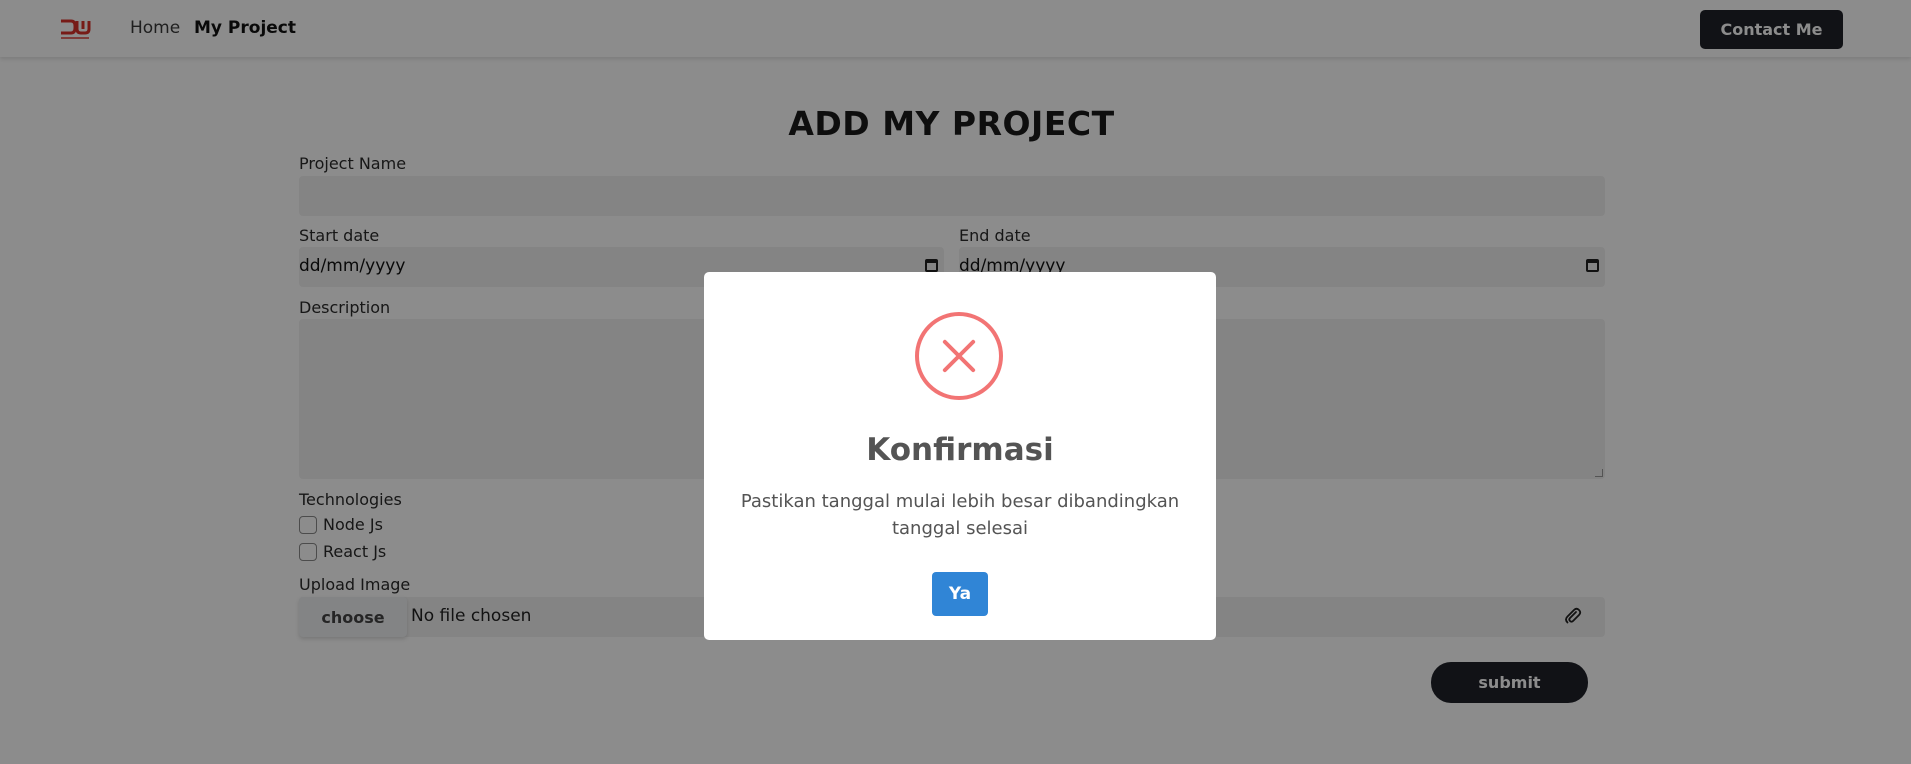 The height and width of the screenshot is (764, 1911). What do you see at coordinates (960, 594) in the screenshot?
I see `confirm-ya-button: Ya` at bounding box center [960, 594].